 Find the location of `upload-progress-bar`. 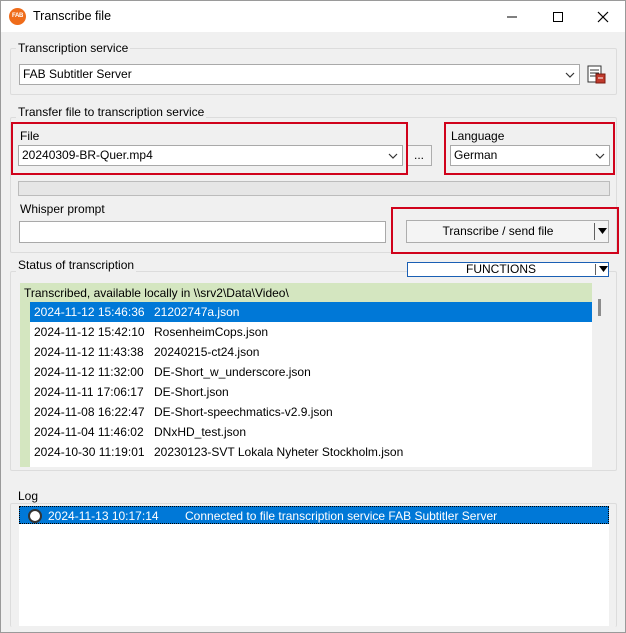

upload-progress-bar is located at coordinates (314, 188).